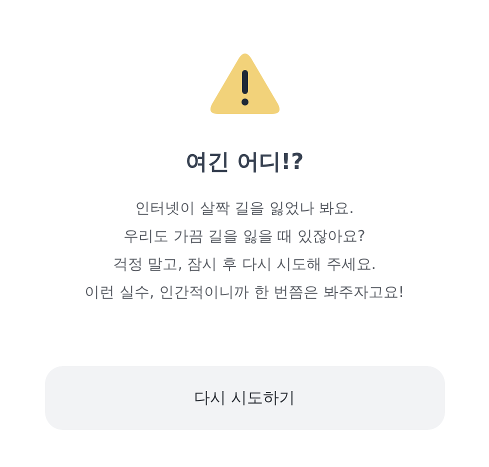 The width and height of the screenshot is (489, 467). I want to click on error-message: 인터넷이 살짝 길을 잃었나 봐요. 우리도 가끔 길을 잃을 때 있잖아요? 걱정 말고, 잠시 후 다시 시도해 주세요. 이런 실수, 인간적이니까 한 번쯤은 봐주자고요!, so click(244, 250).